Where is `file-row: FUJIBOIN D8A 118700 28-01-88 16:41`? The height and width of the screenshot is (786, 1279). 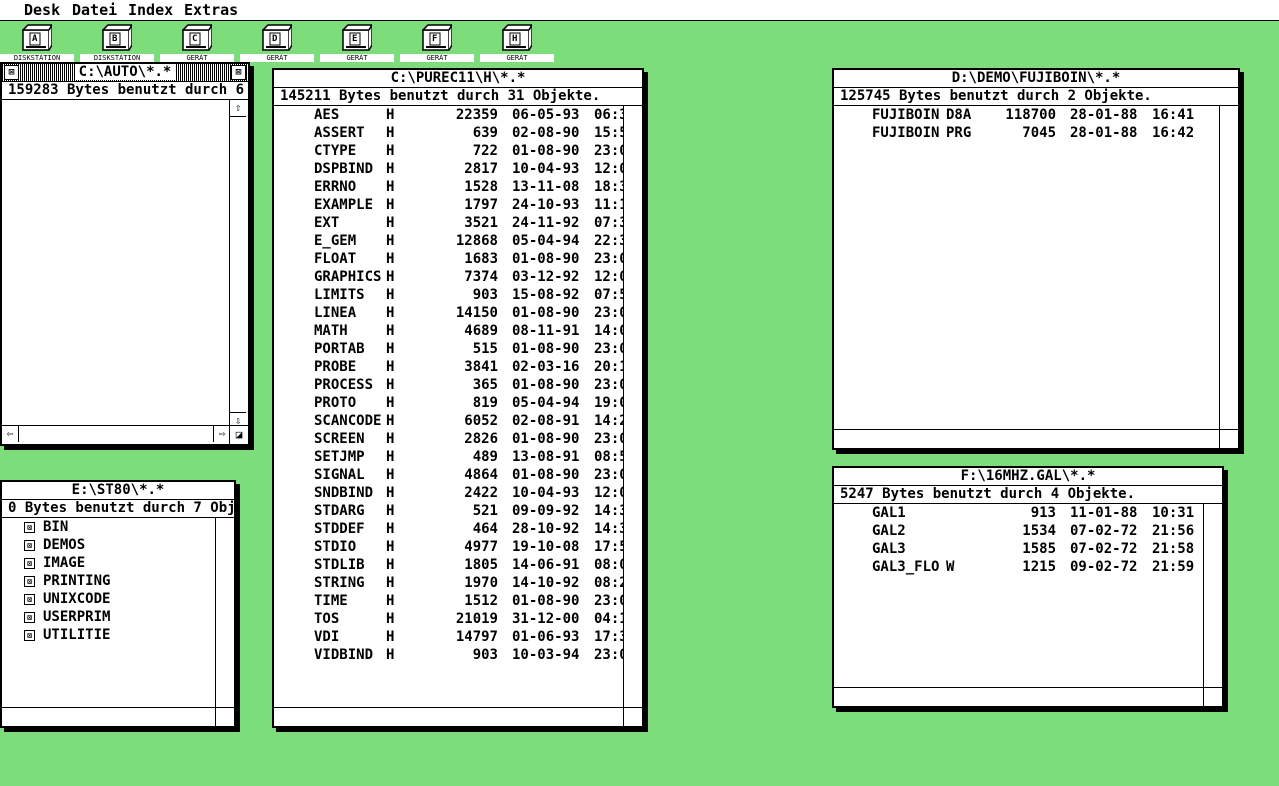 file-row: FUJIBOIN D8A 118700 28-01-88 16:41 is located at coordinates (1027, 115).